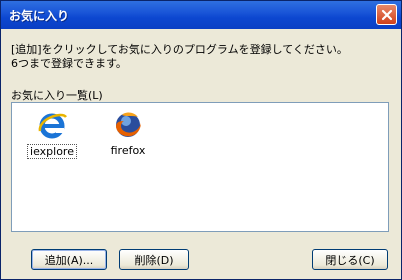  I want to click on title-bar: お気に入り, so click(201, 15).